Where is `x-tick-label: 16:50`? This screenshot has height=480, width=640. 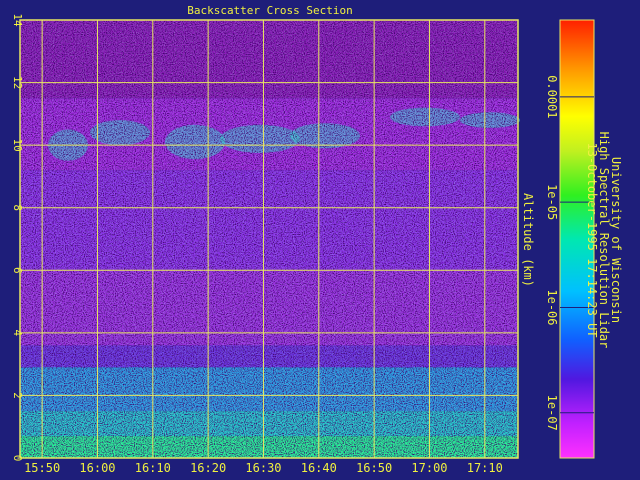
x-tick-label: 16:50 is located at coordinates (374, 468).